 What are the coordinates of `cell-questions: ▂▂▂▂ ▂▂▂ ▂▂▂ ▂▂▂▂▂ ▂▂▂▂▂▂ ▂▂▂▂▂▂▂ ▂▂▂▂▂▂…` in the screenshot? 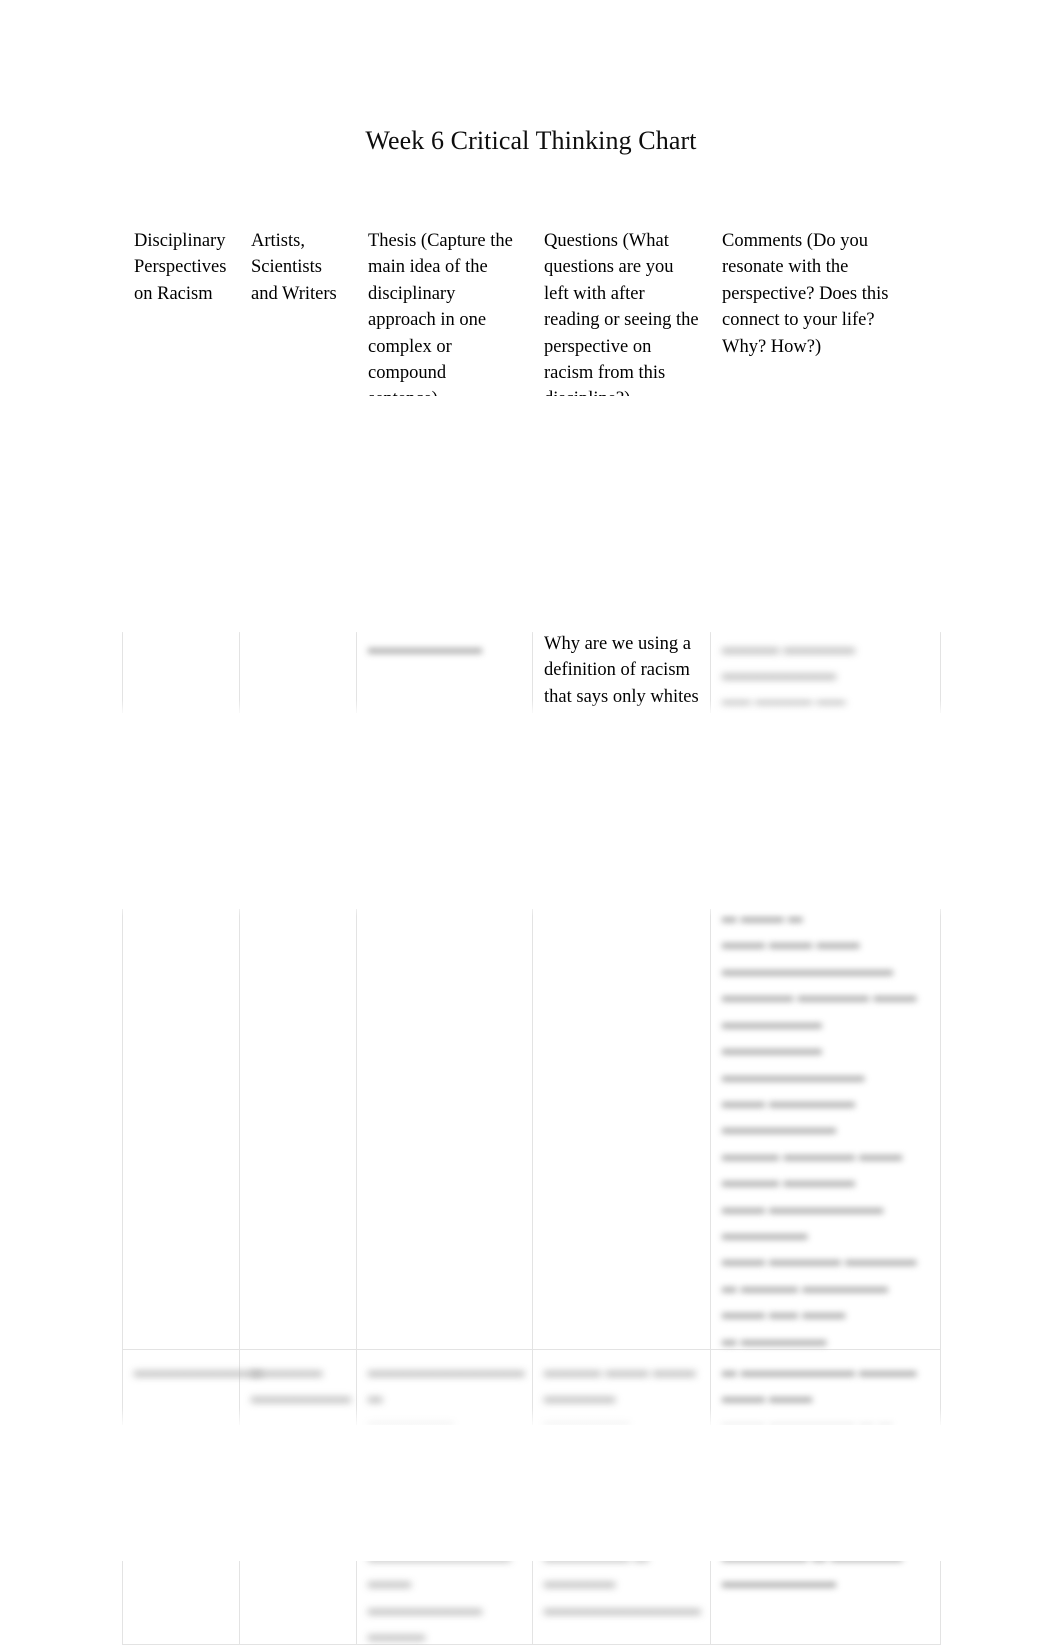 It's located at (621, 1496).